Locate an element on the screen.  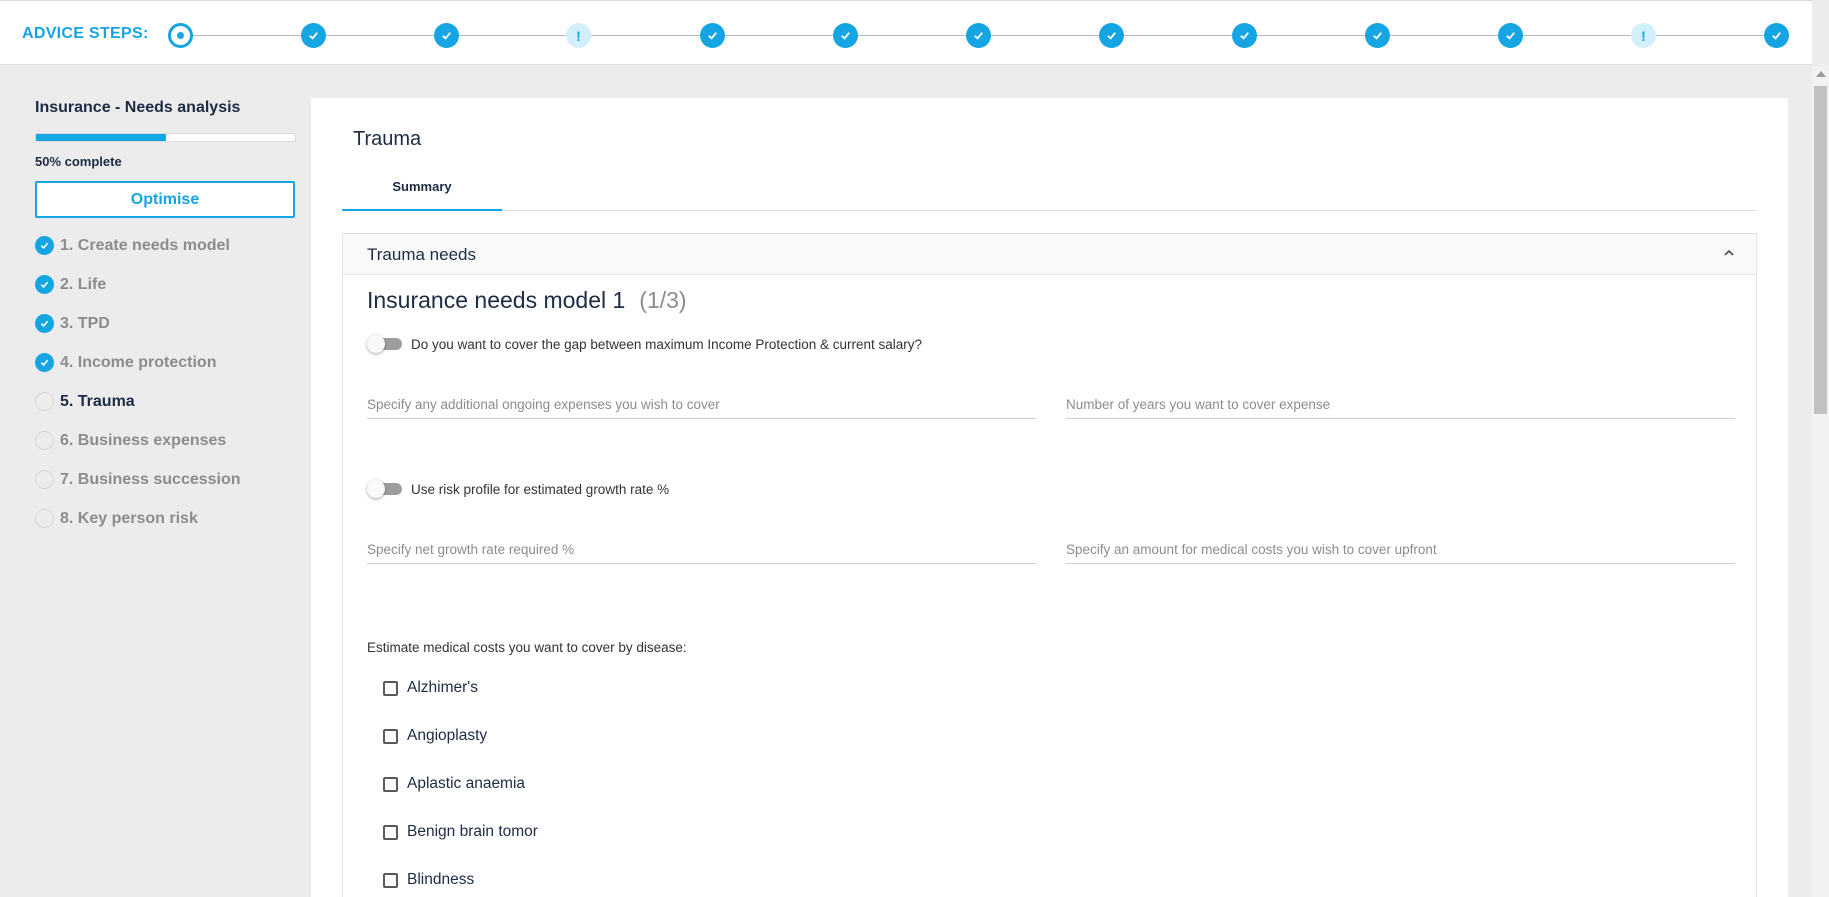
disease-label: Angioplasty is located at coordinates (447, 735).